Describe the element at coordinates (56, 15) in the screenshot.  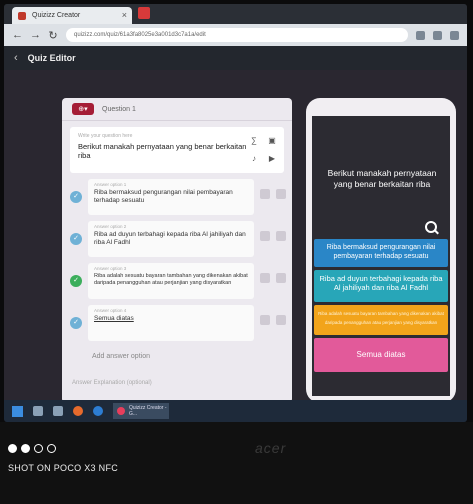
I see `tab-title: Quizizz Creator` at that location.